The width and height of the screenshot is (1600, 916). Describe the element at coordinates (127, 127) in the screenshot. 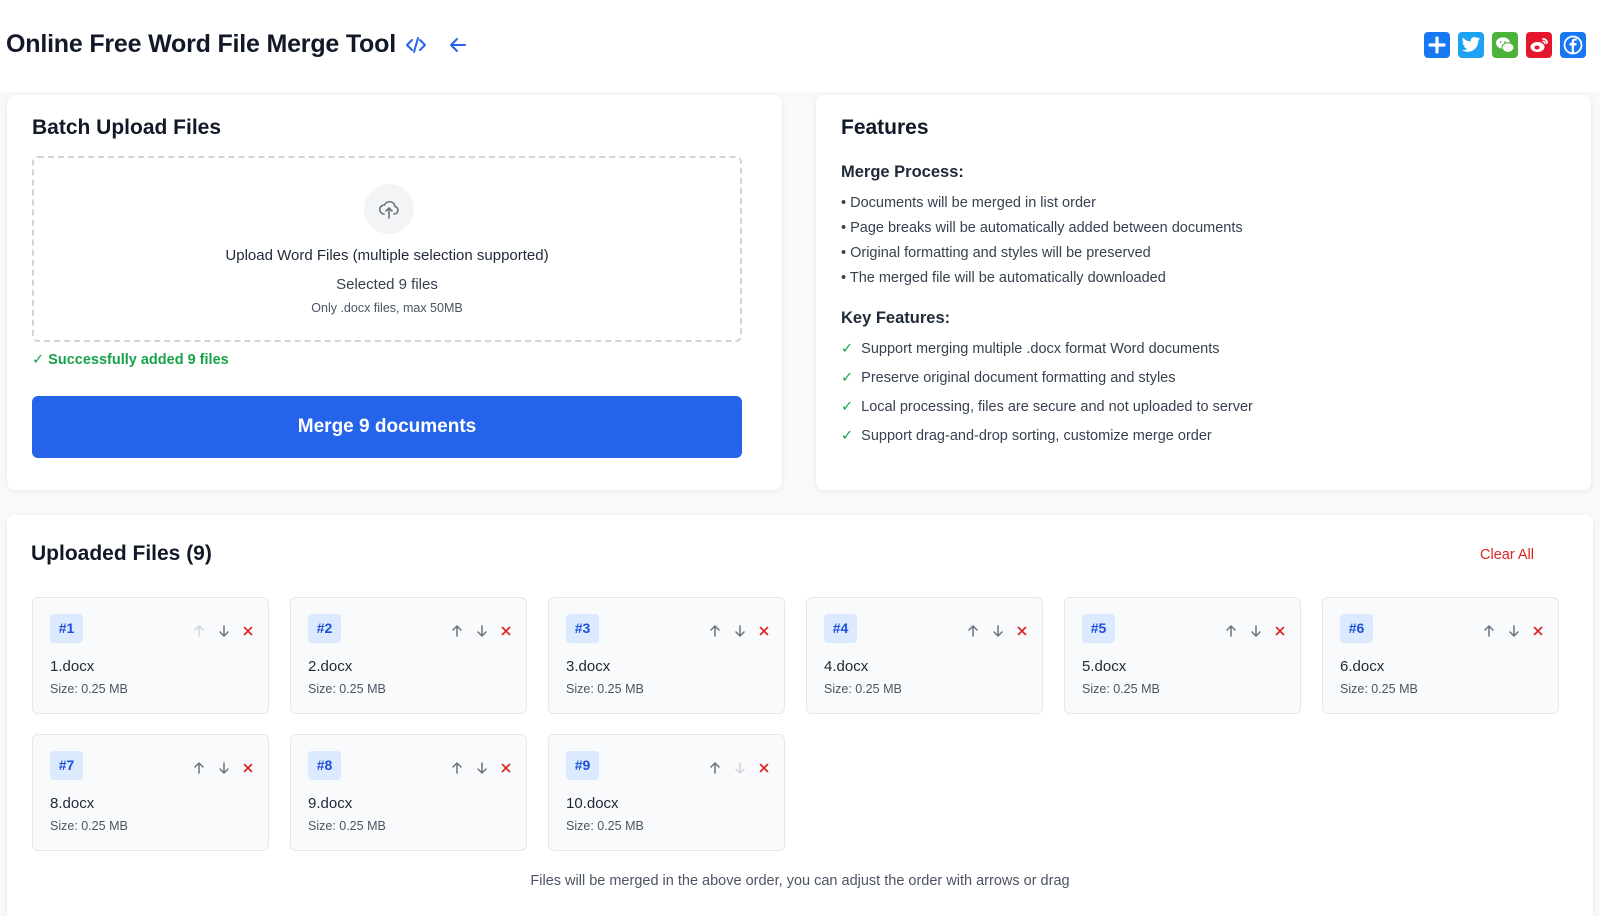

I see `upload-card-title: Batch Upload Files` at that location.